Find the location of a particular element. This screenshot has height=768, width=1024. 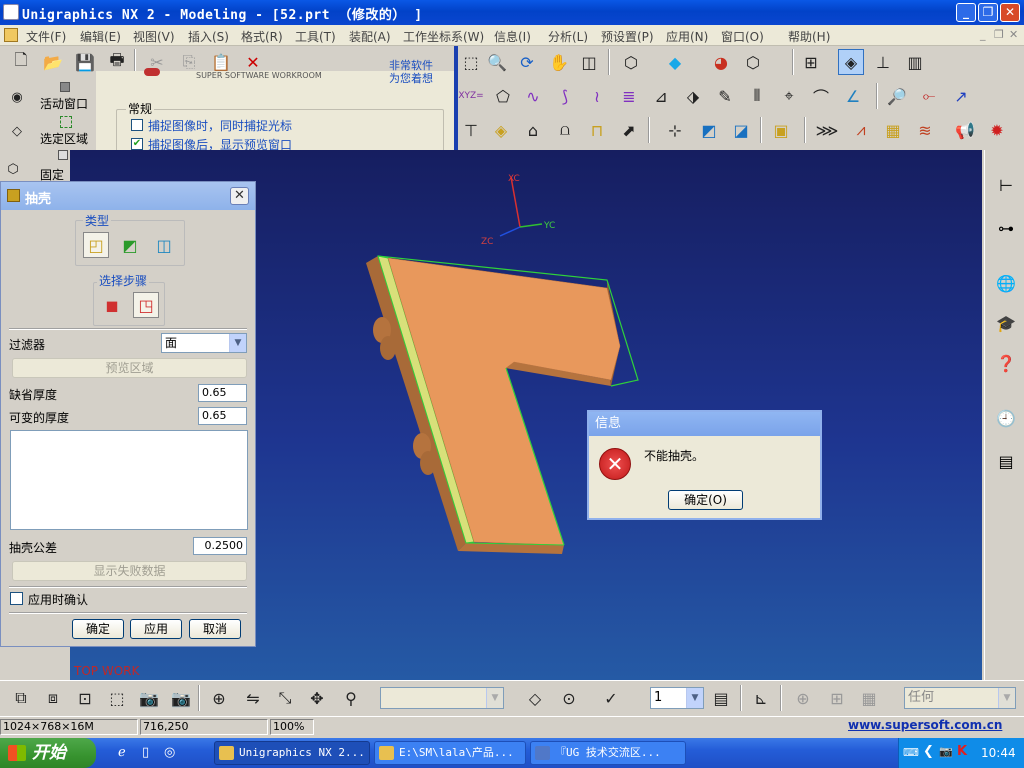

modeling-app-icon: ◈ is located at coordinates (851, 62).